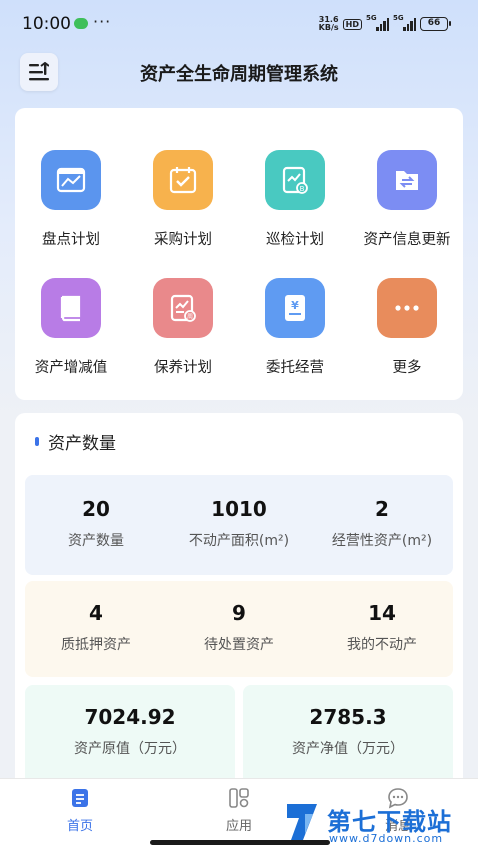  Describe the element at coordinates (382, 645) in the screenshot. I see `stat-caption: 我的不动产` at that location.